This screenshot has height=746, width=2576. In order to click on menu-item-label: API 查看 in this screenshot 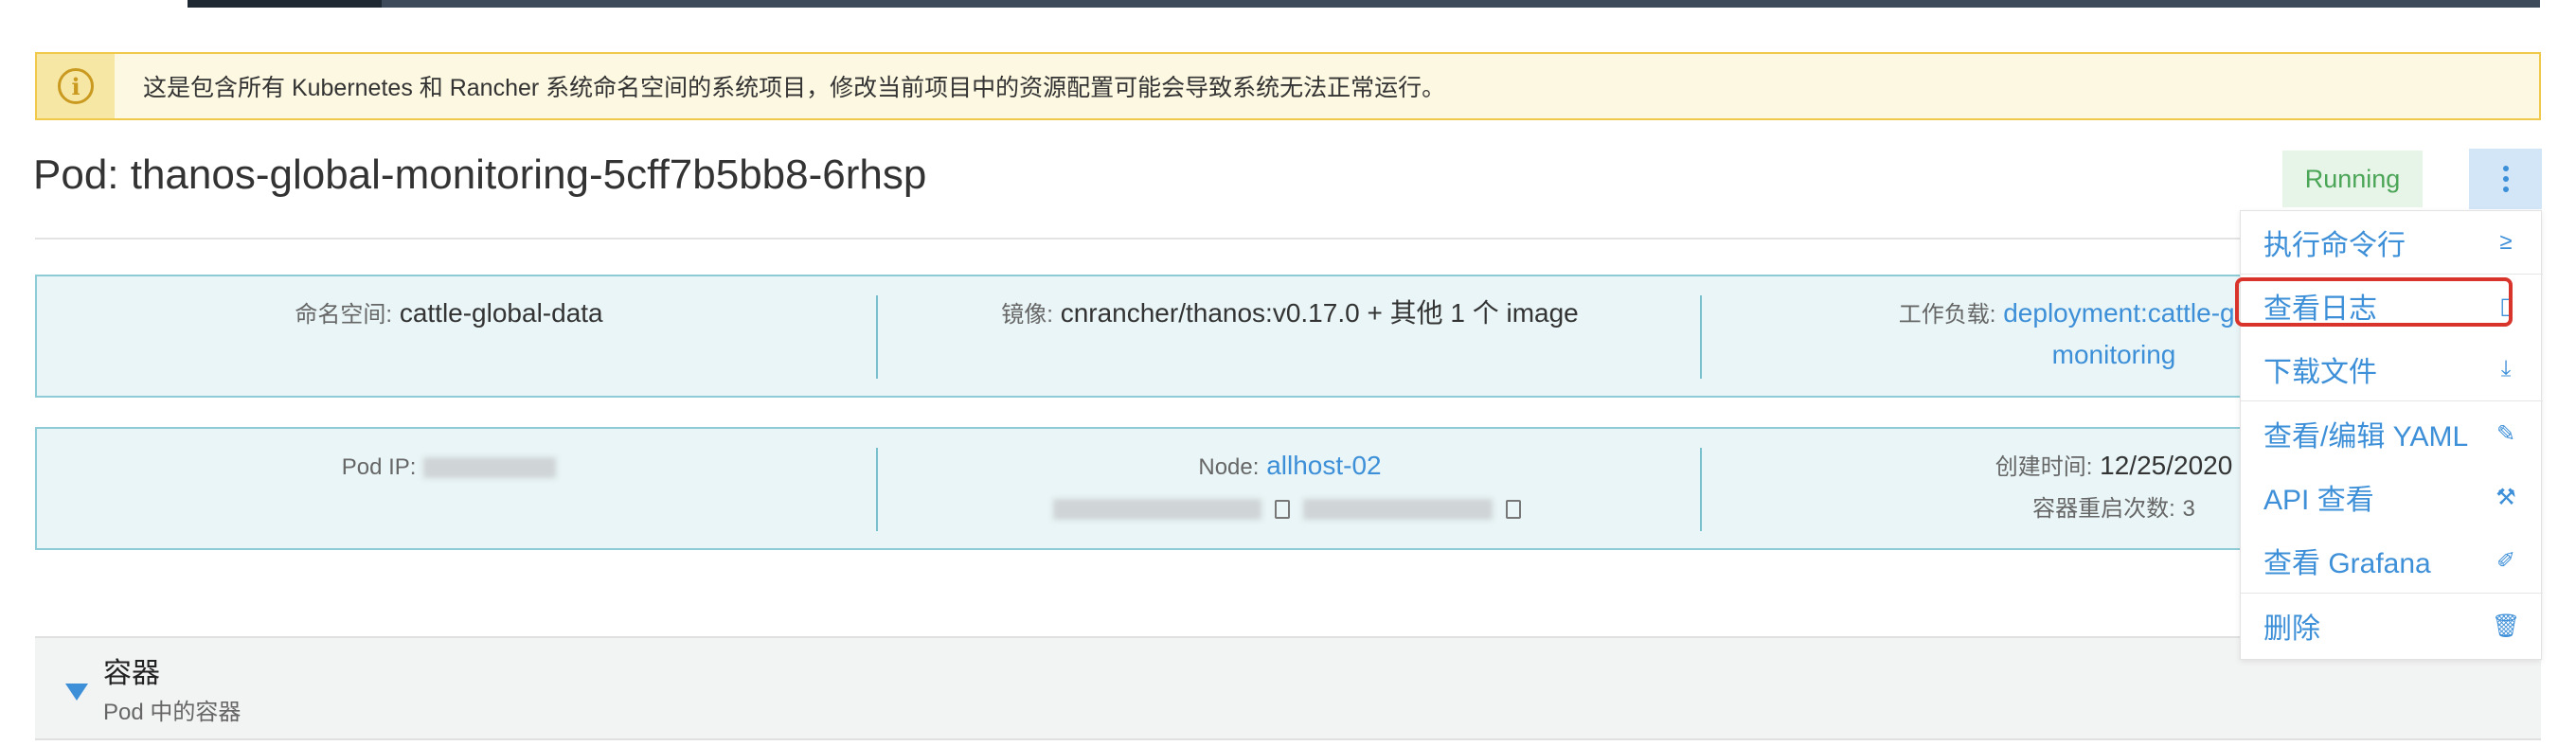, I will do `click(2318, 501)`.